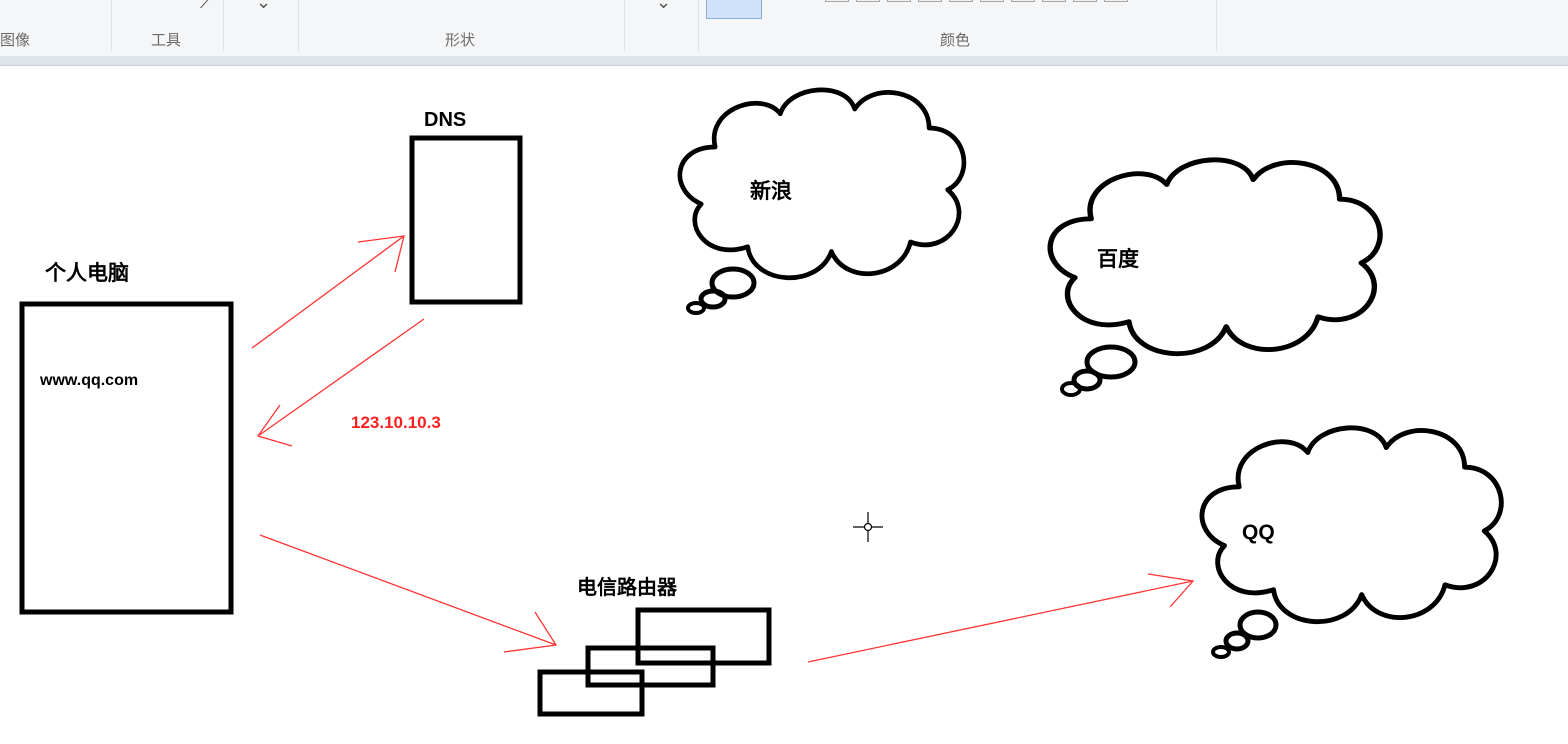 Image resolution: width=1568 pixels, height=744 pixels. I want to click on cloud-label-qq: QQ, so click(1258, 532).